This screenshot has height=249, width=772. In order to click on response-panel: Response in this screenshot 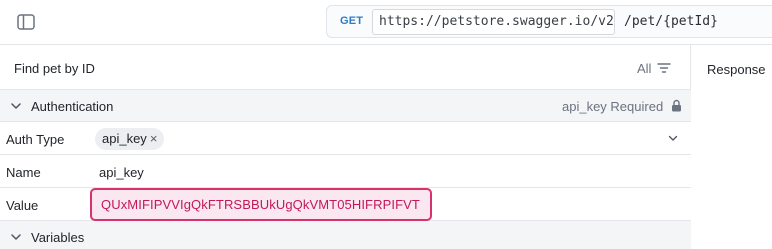, I will do `click(732, 147)`.